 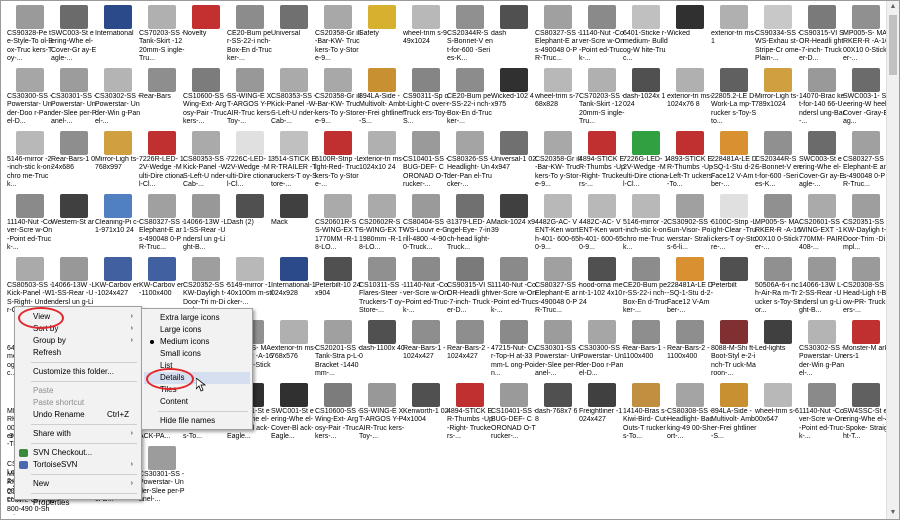 What do you see at coordinates (514, 37) in the screenshot?
I see `file-item: dash` at bounding box center [514, 37].